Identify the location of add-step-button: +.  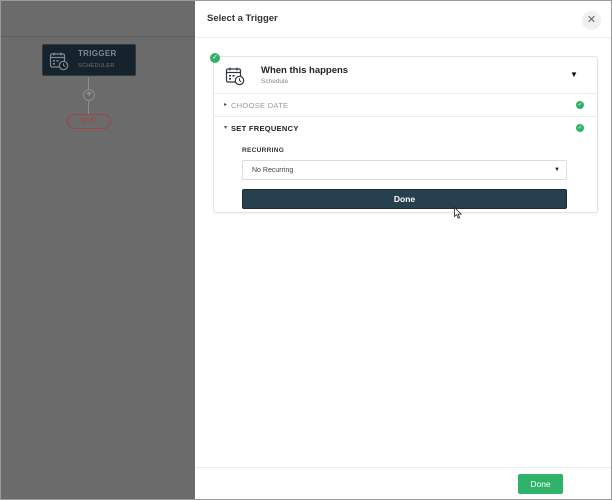
(89, 95).